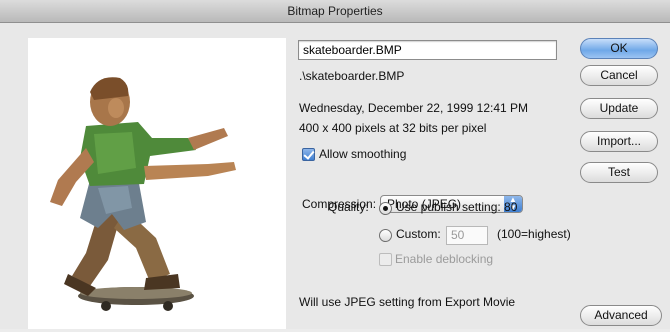 The image size is (670, 332). I want to click on jpeg-note: Will use JPEG setting from Export Movie, so click(407, 302).